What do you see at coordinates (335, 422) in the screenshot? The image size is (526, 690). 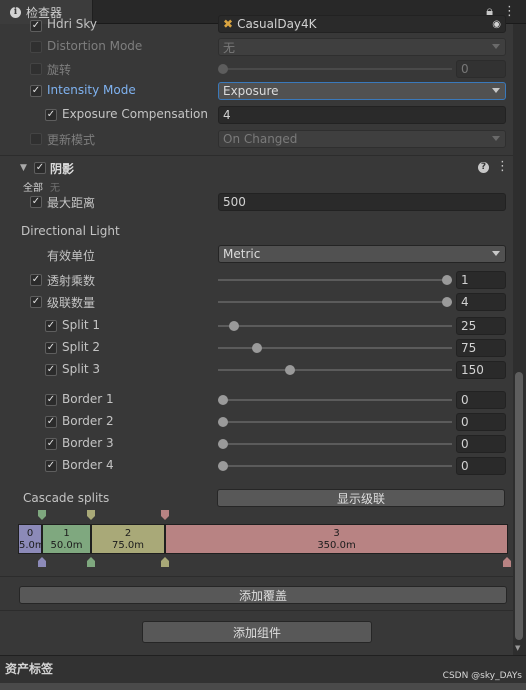 I see `border-2-slider-track` at bounding box center [335, 422].